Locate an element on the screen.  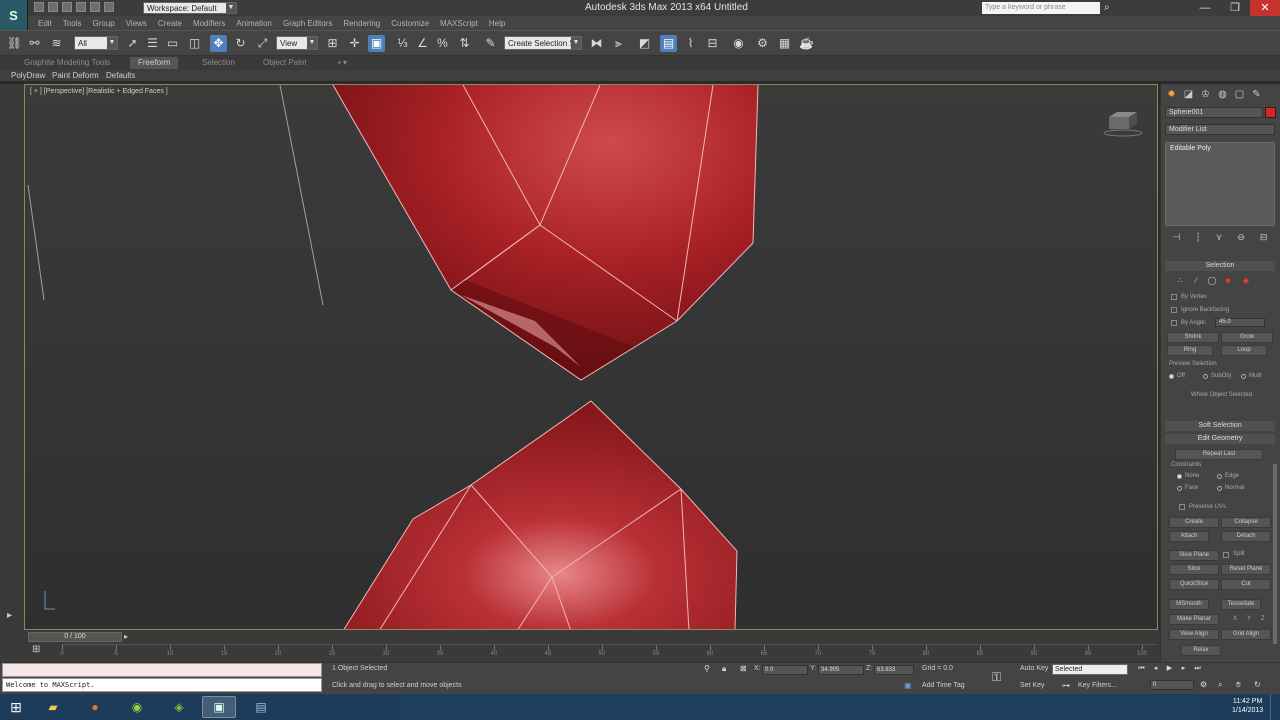
snaps-toggle-icon: ⅓ is located at coordinates (402, 43).